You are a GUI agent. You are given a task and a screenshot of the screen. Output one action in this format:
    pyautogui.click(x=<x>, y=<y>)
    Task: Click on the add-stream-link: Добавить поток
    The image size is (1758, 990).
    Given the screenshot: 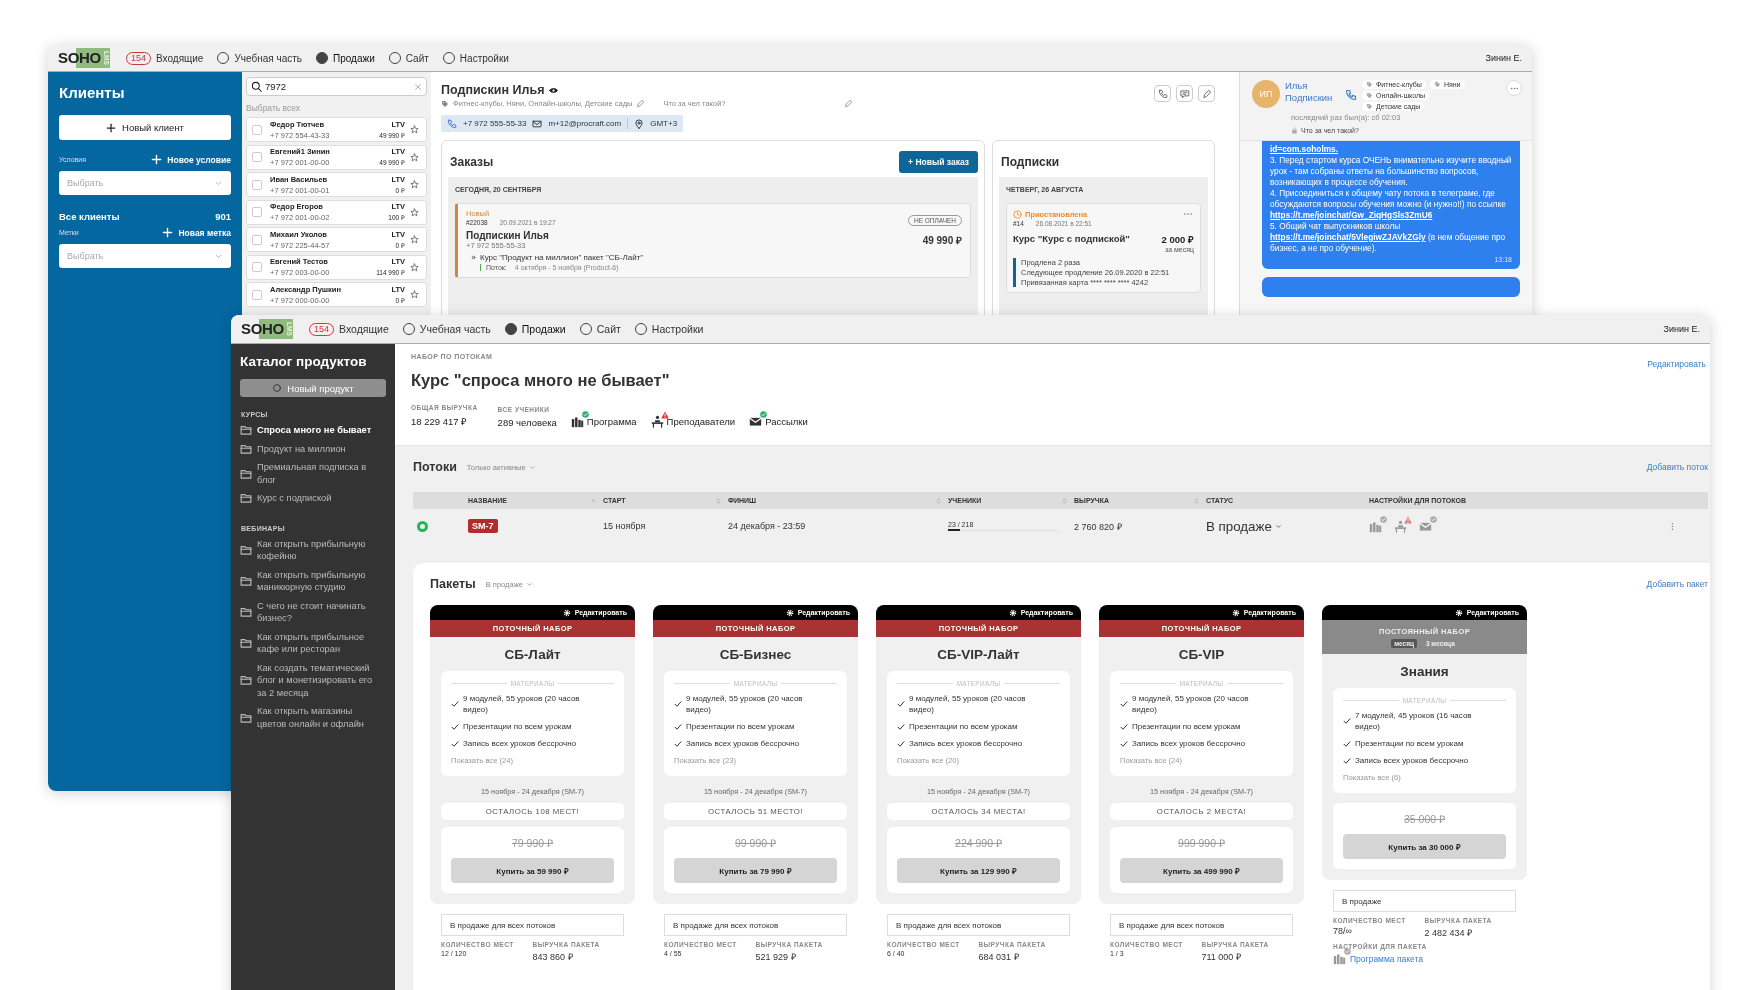 What is the action you would take?
    pyautogui.click(x=1677, y=467)
    